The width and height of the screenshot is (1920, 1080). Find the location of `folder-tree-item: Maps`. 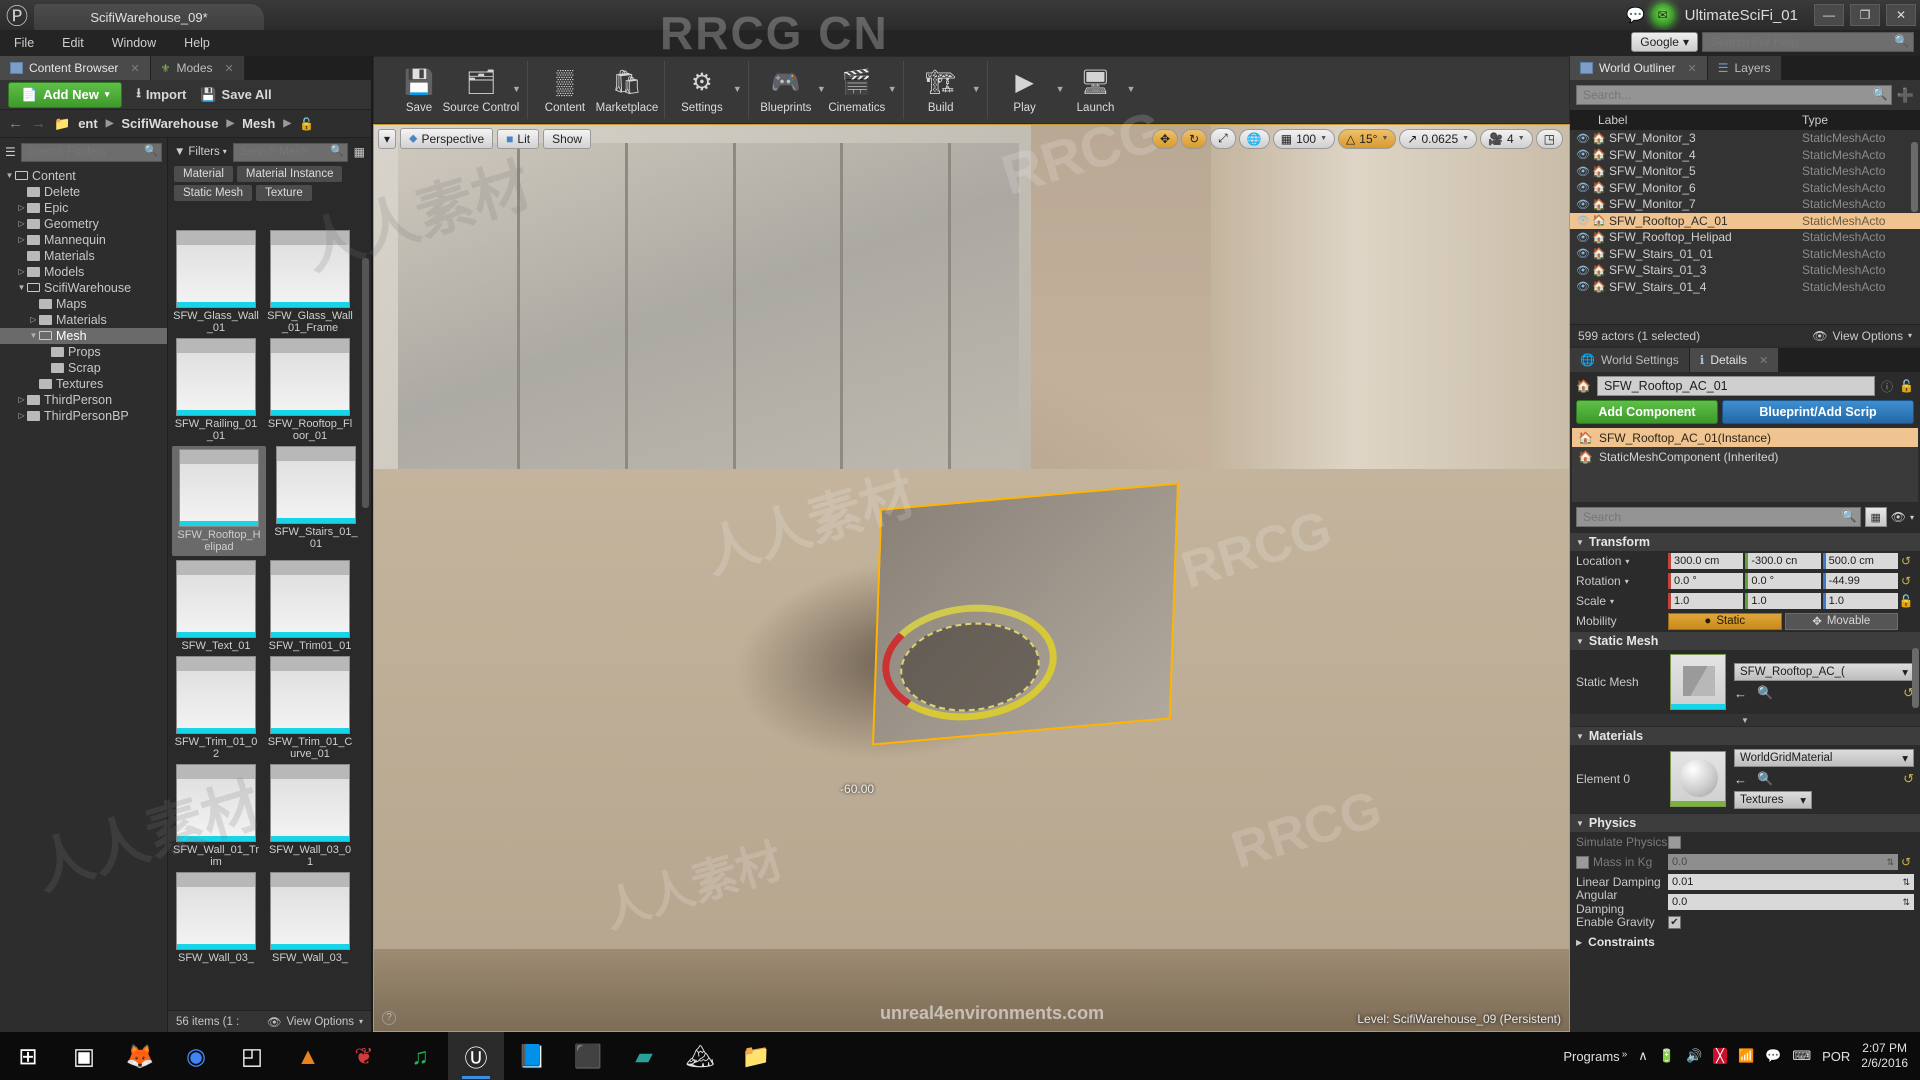

folder-tree-item: Maps is located at coordinates (83, 304).